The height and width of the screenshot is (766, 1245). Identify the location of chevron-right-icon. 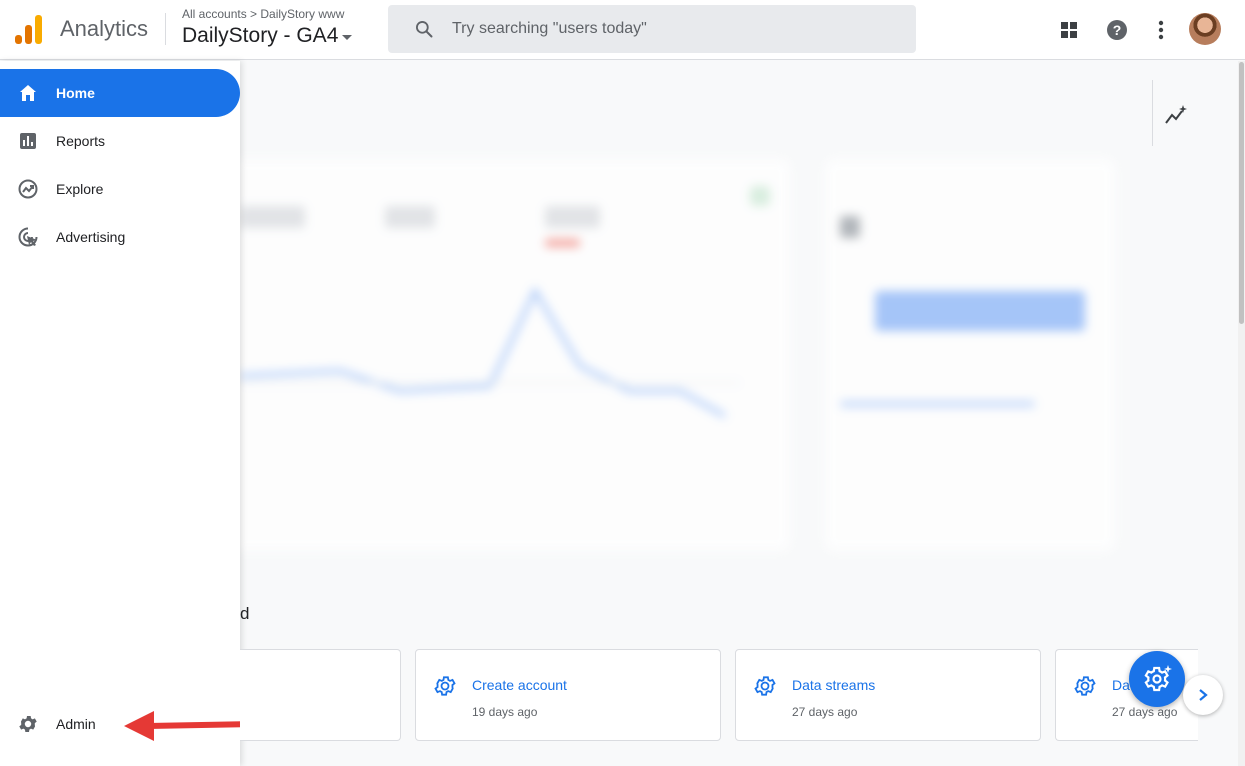
(1203, 695).